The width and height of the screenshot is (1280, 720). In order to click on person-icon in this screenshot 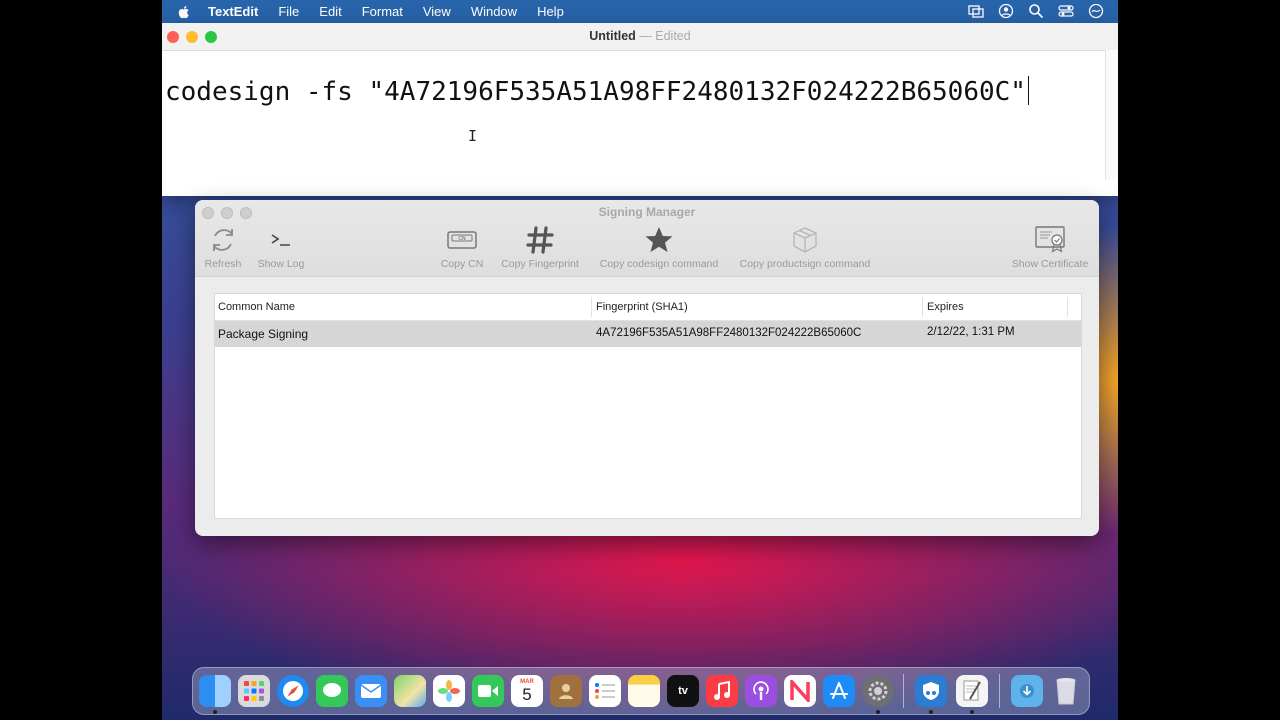, I will do `click(566, 691)`.